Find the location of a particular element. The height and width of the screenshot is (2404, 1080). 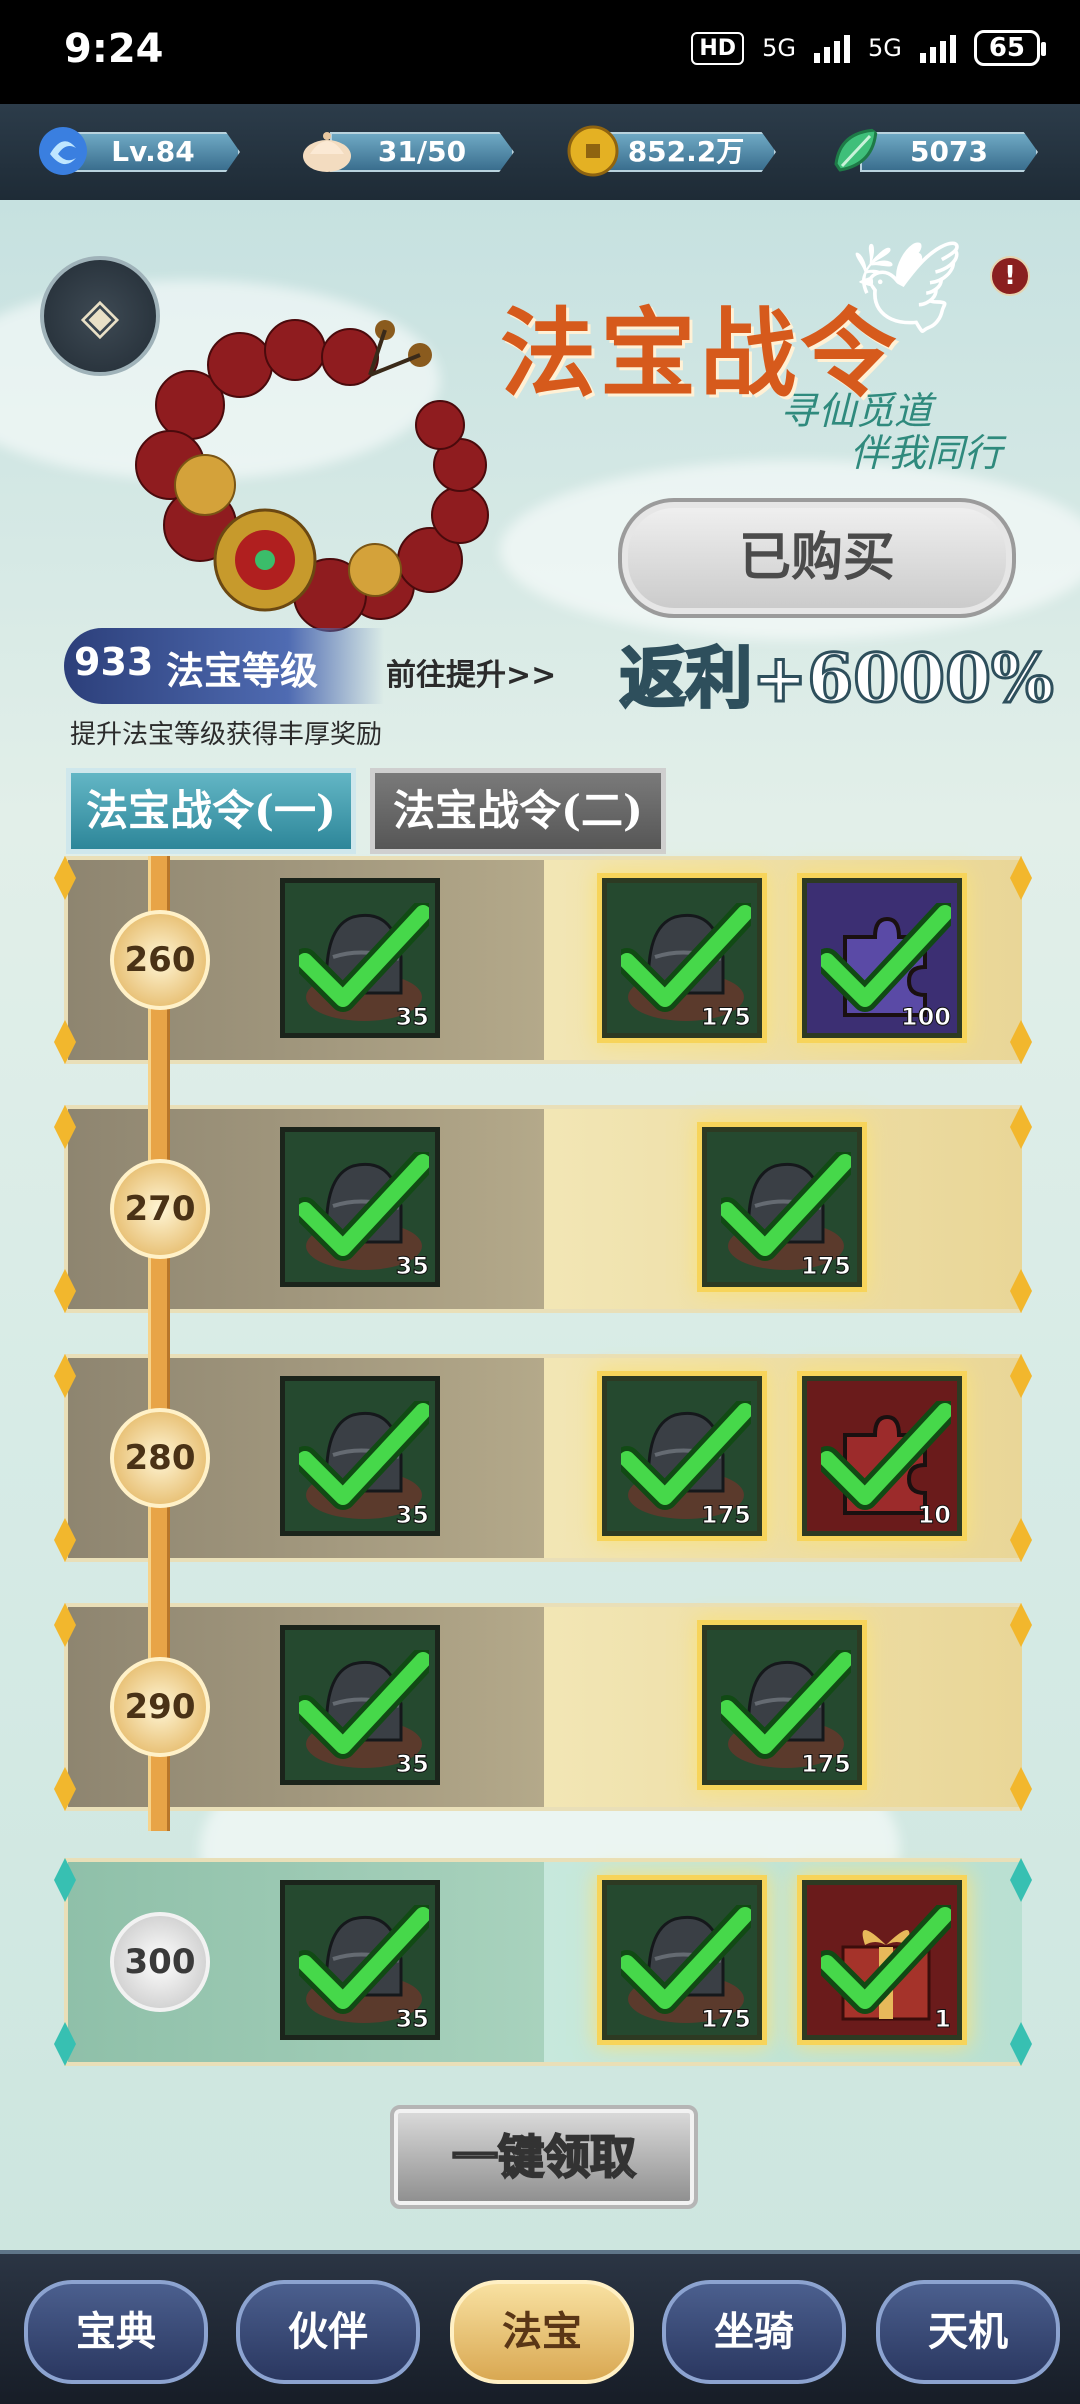

nav-treasure: 法宝 is located at coordinates (542, 2332).